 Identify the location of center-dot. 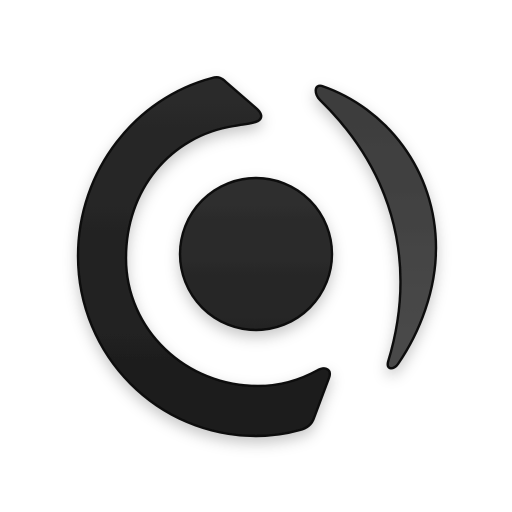
(256, 254).